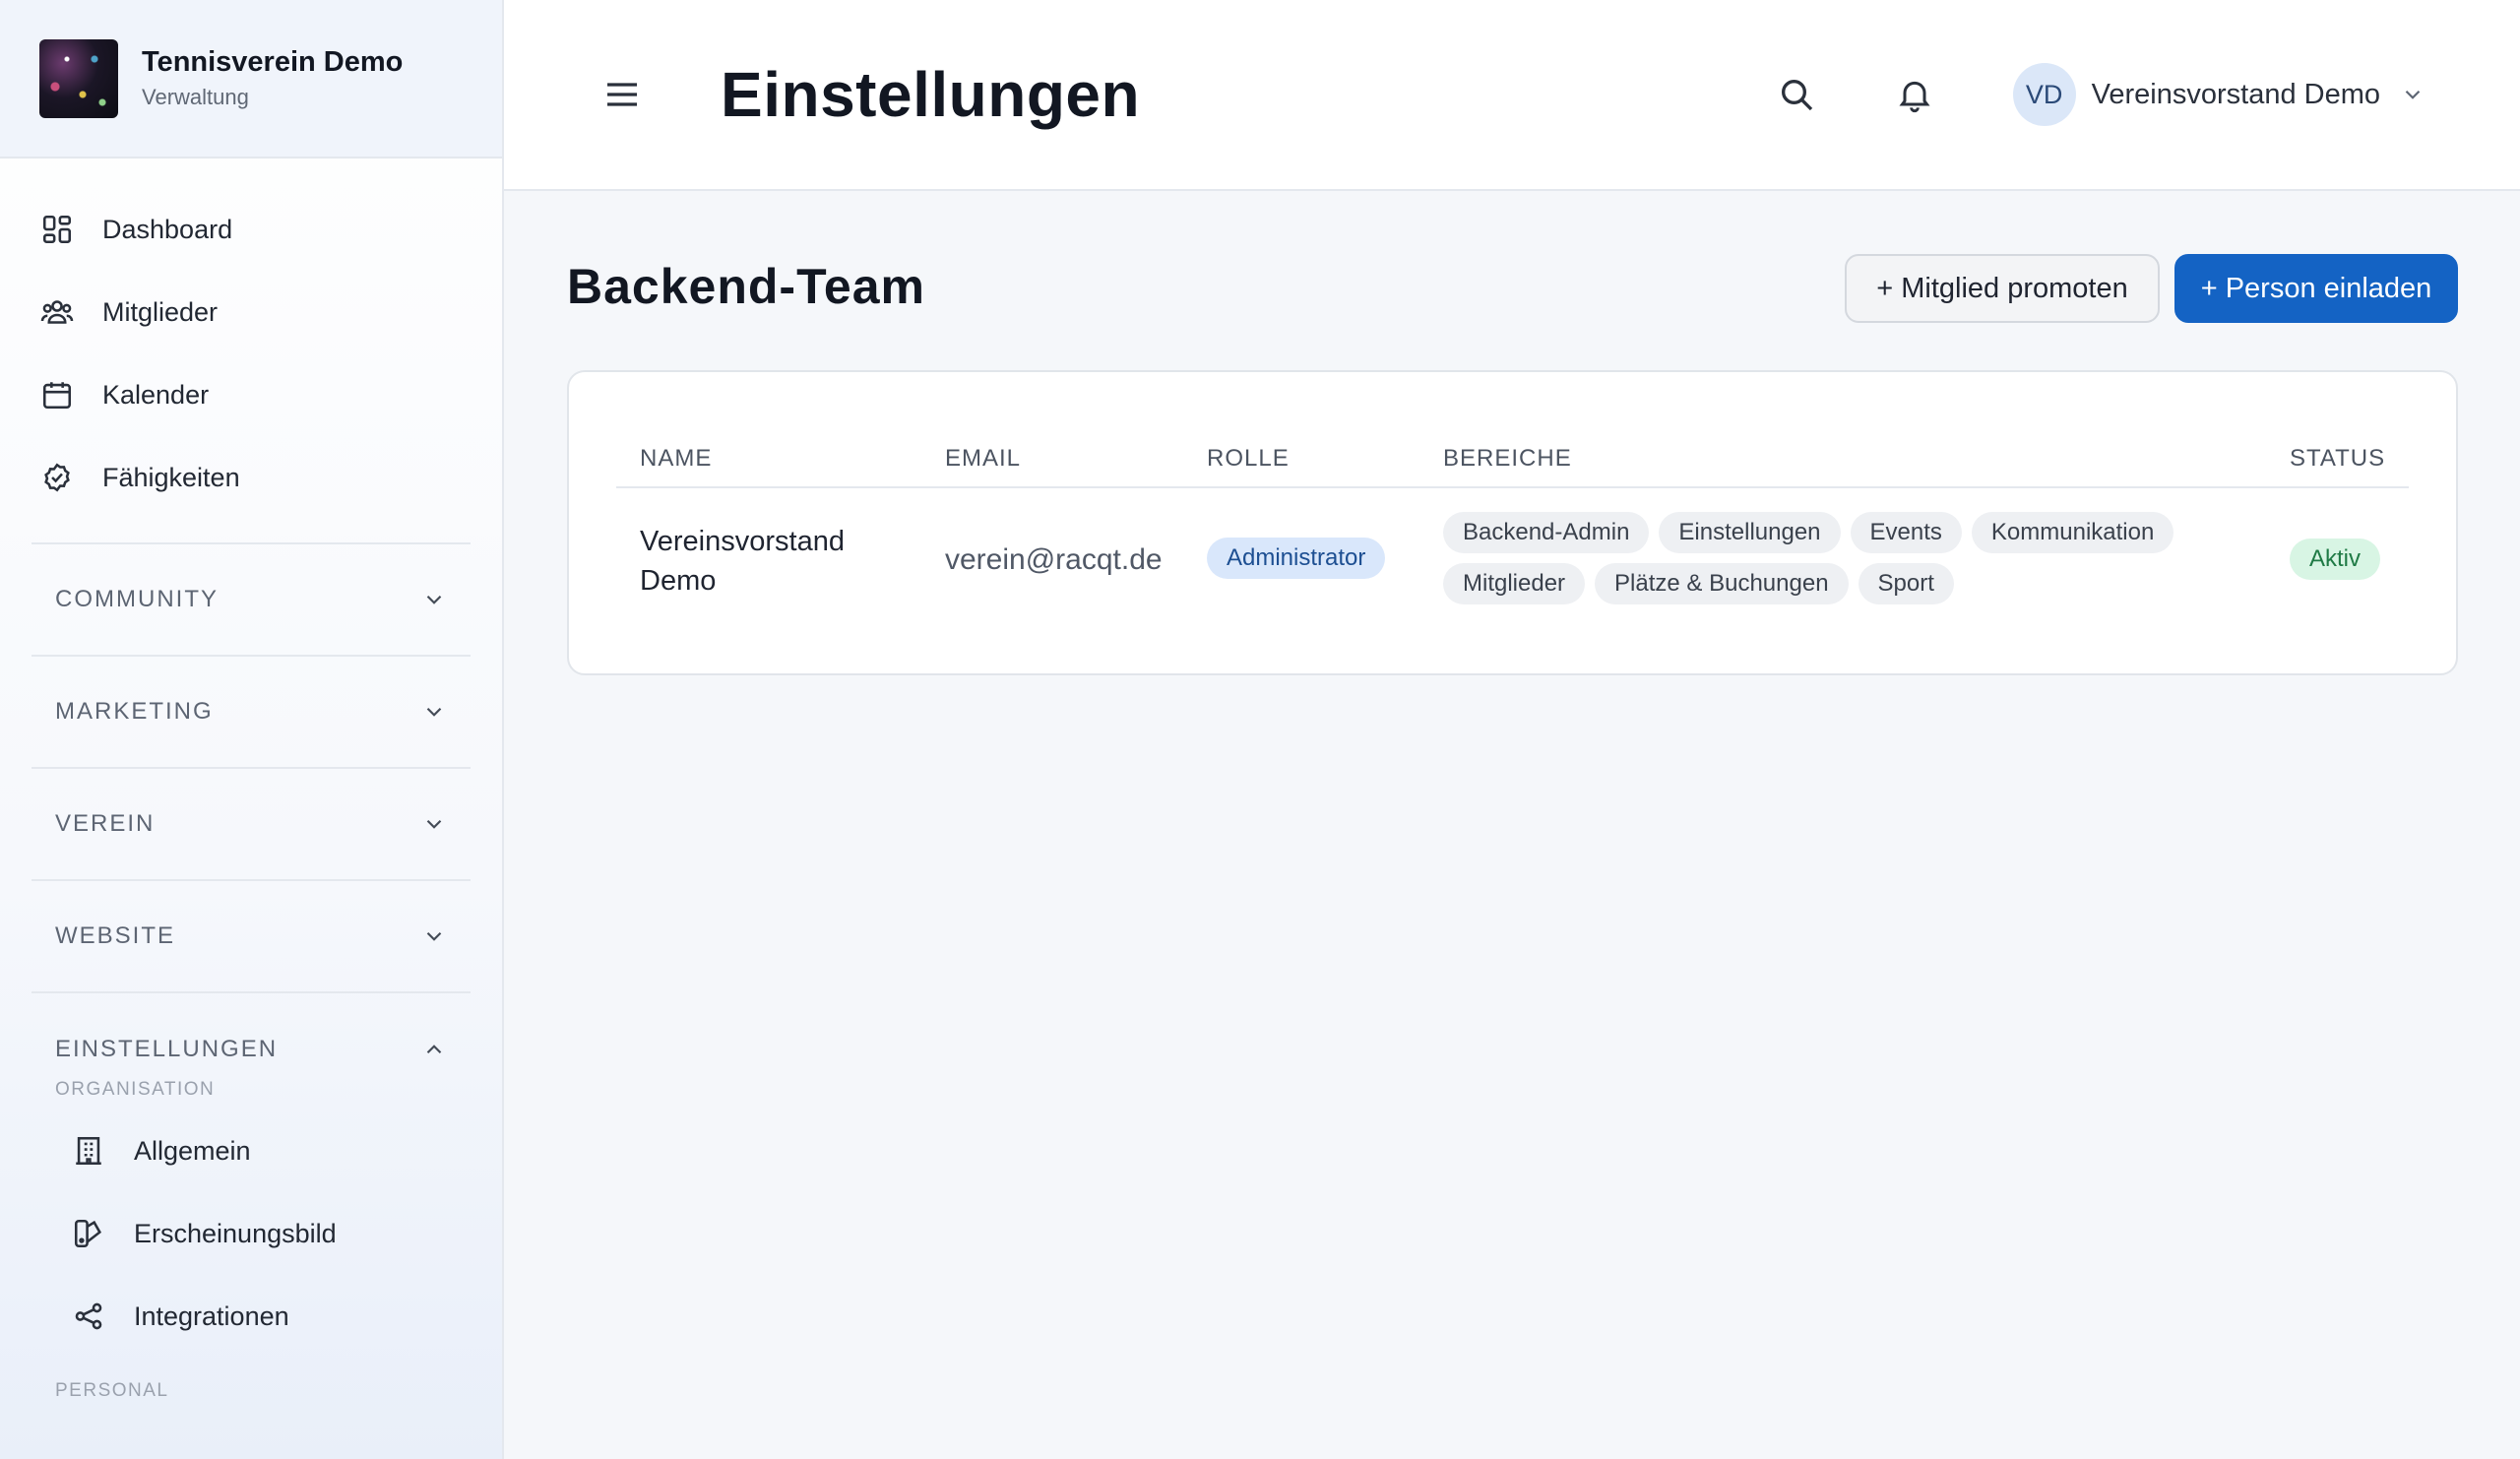 This screenshot has height=1459, width=2520. I want to click on member-name: Vereinsvorstand Demo, so click(742, 561).